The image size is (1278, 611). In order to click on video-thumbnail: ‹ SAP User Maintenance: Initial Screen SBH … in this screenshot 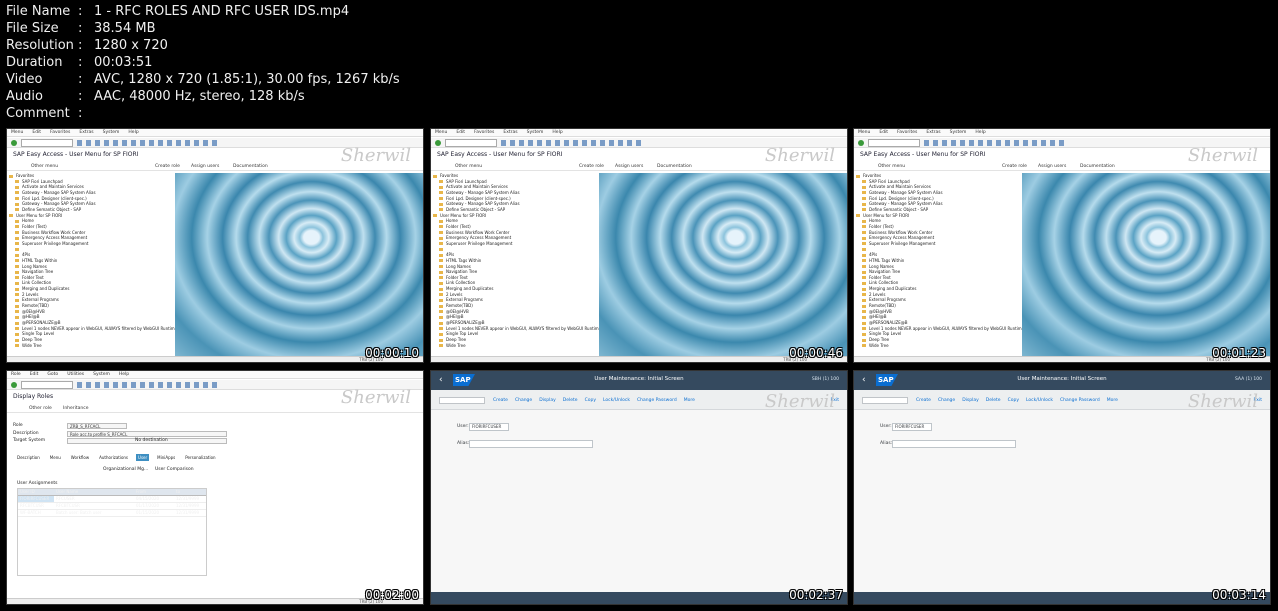, I will do `click(639, 487)`.